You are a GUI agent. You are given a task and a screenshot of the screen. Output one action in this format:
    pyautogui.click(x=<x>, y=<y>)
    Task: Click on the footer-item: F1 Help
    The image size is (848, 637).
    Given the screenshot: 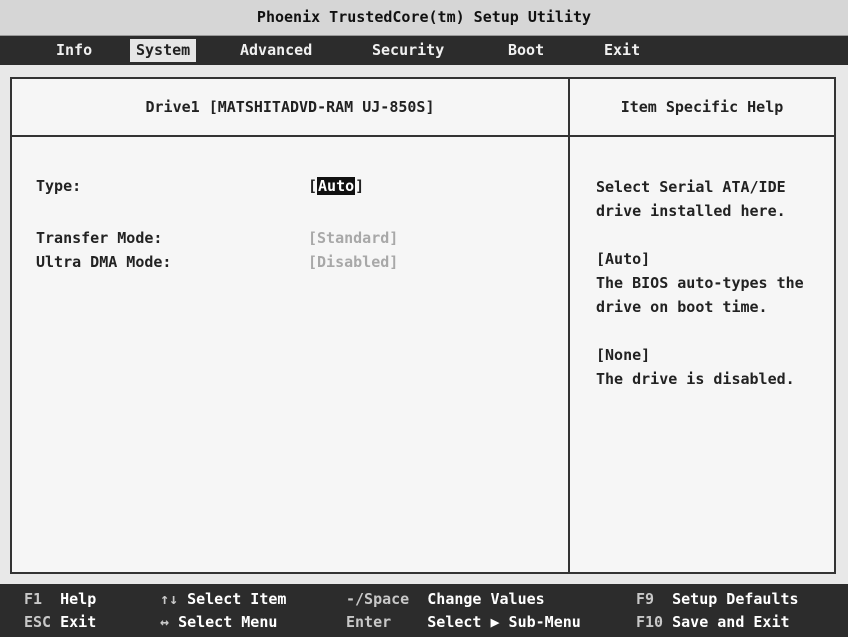 What is the action you would take?
    pyautogui.click(x=60, y=599)
    